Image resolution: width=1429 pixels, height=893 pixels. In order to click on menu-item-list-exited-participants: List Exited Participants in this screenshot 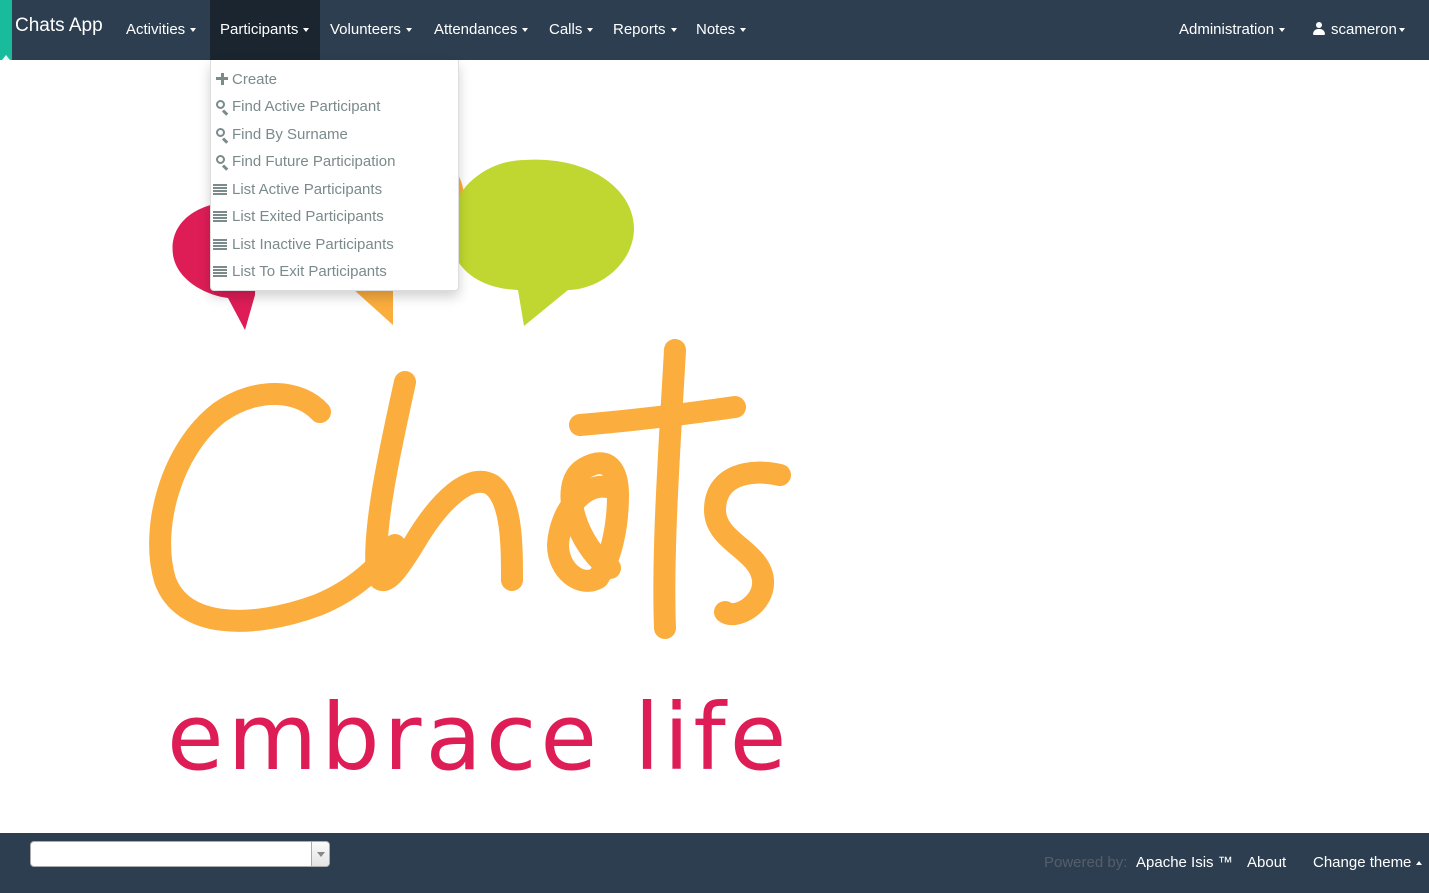, I will do `click(298, 217)`.